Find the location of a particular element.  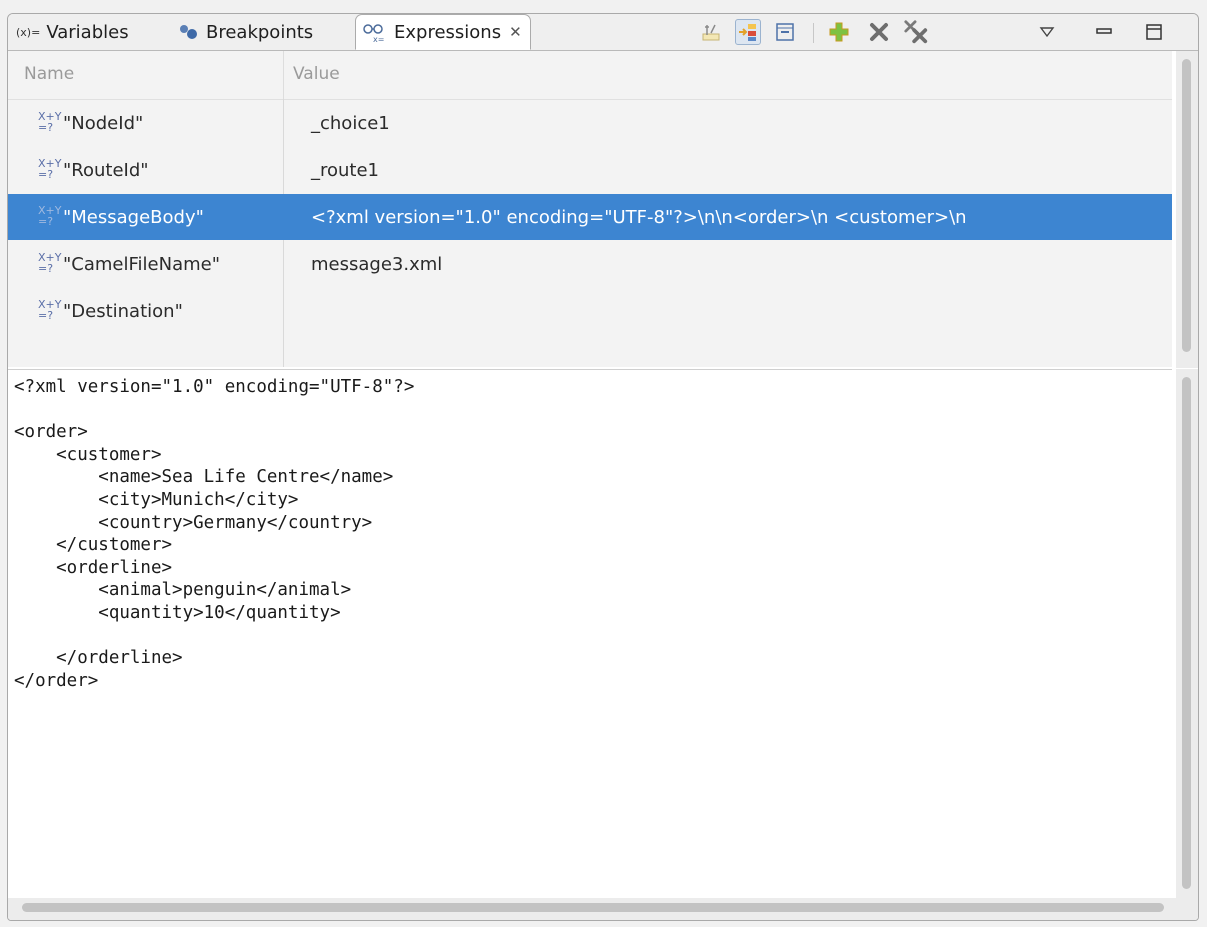

table-row: X+Y =? "NodeId" _choice1 is located at coordinates (590, 123).